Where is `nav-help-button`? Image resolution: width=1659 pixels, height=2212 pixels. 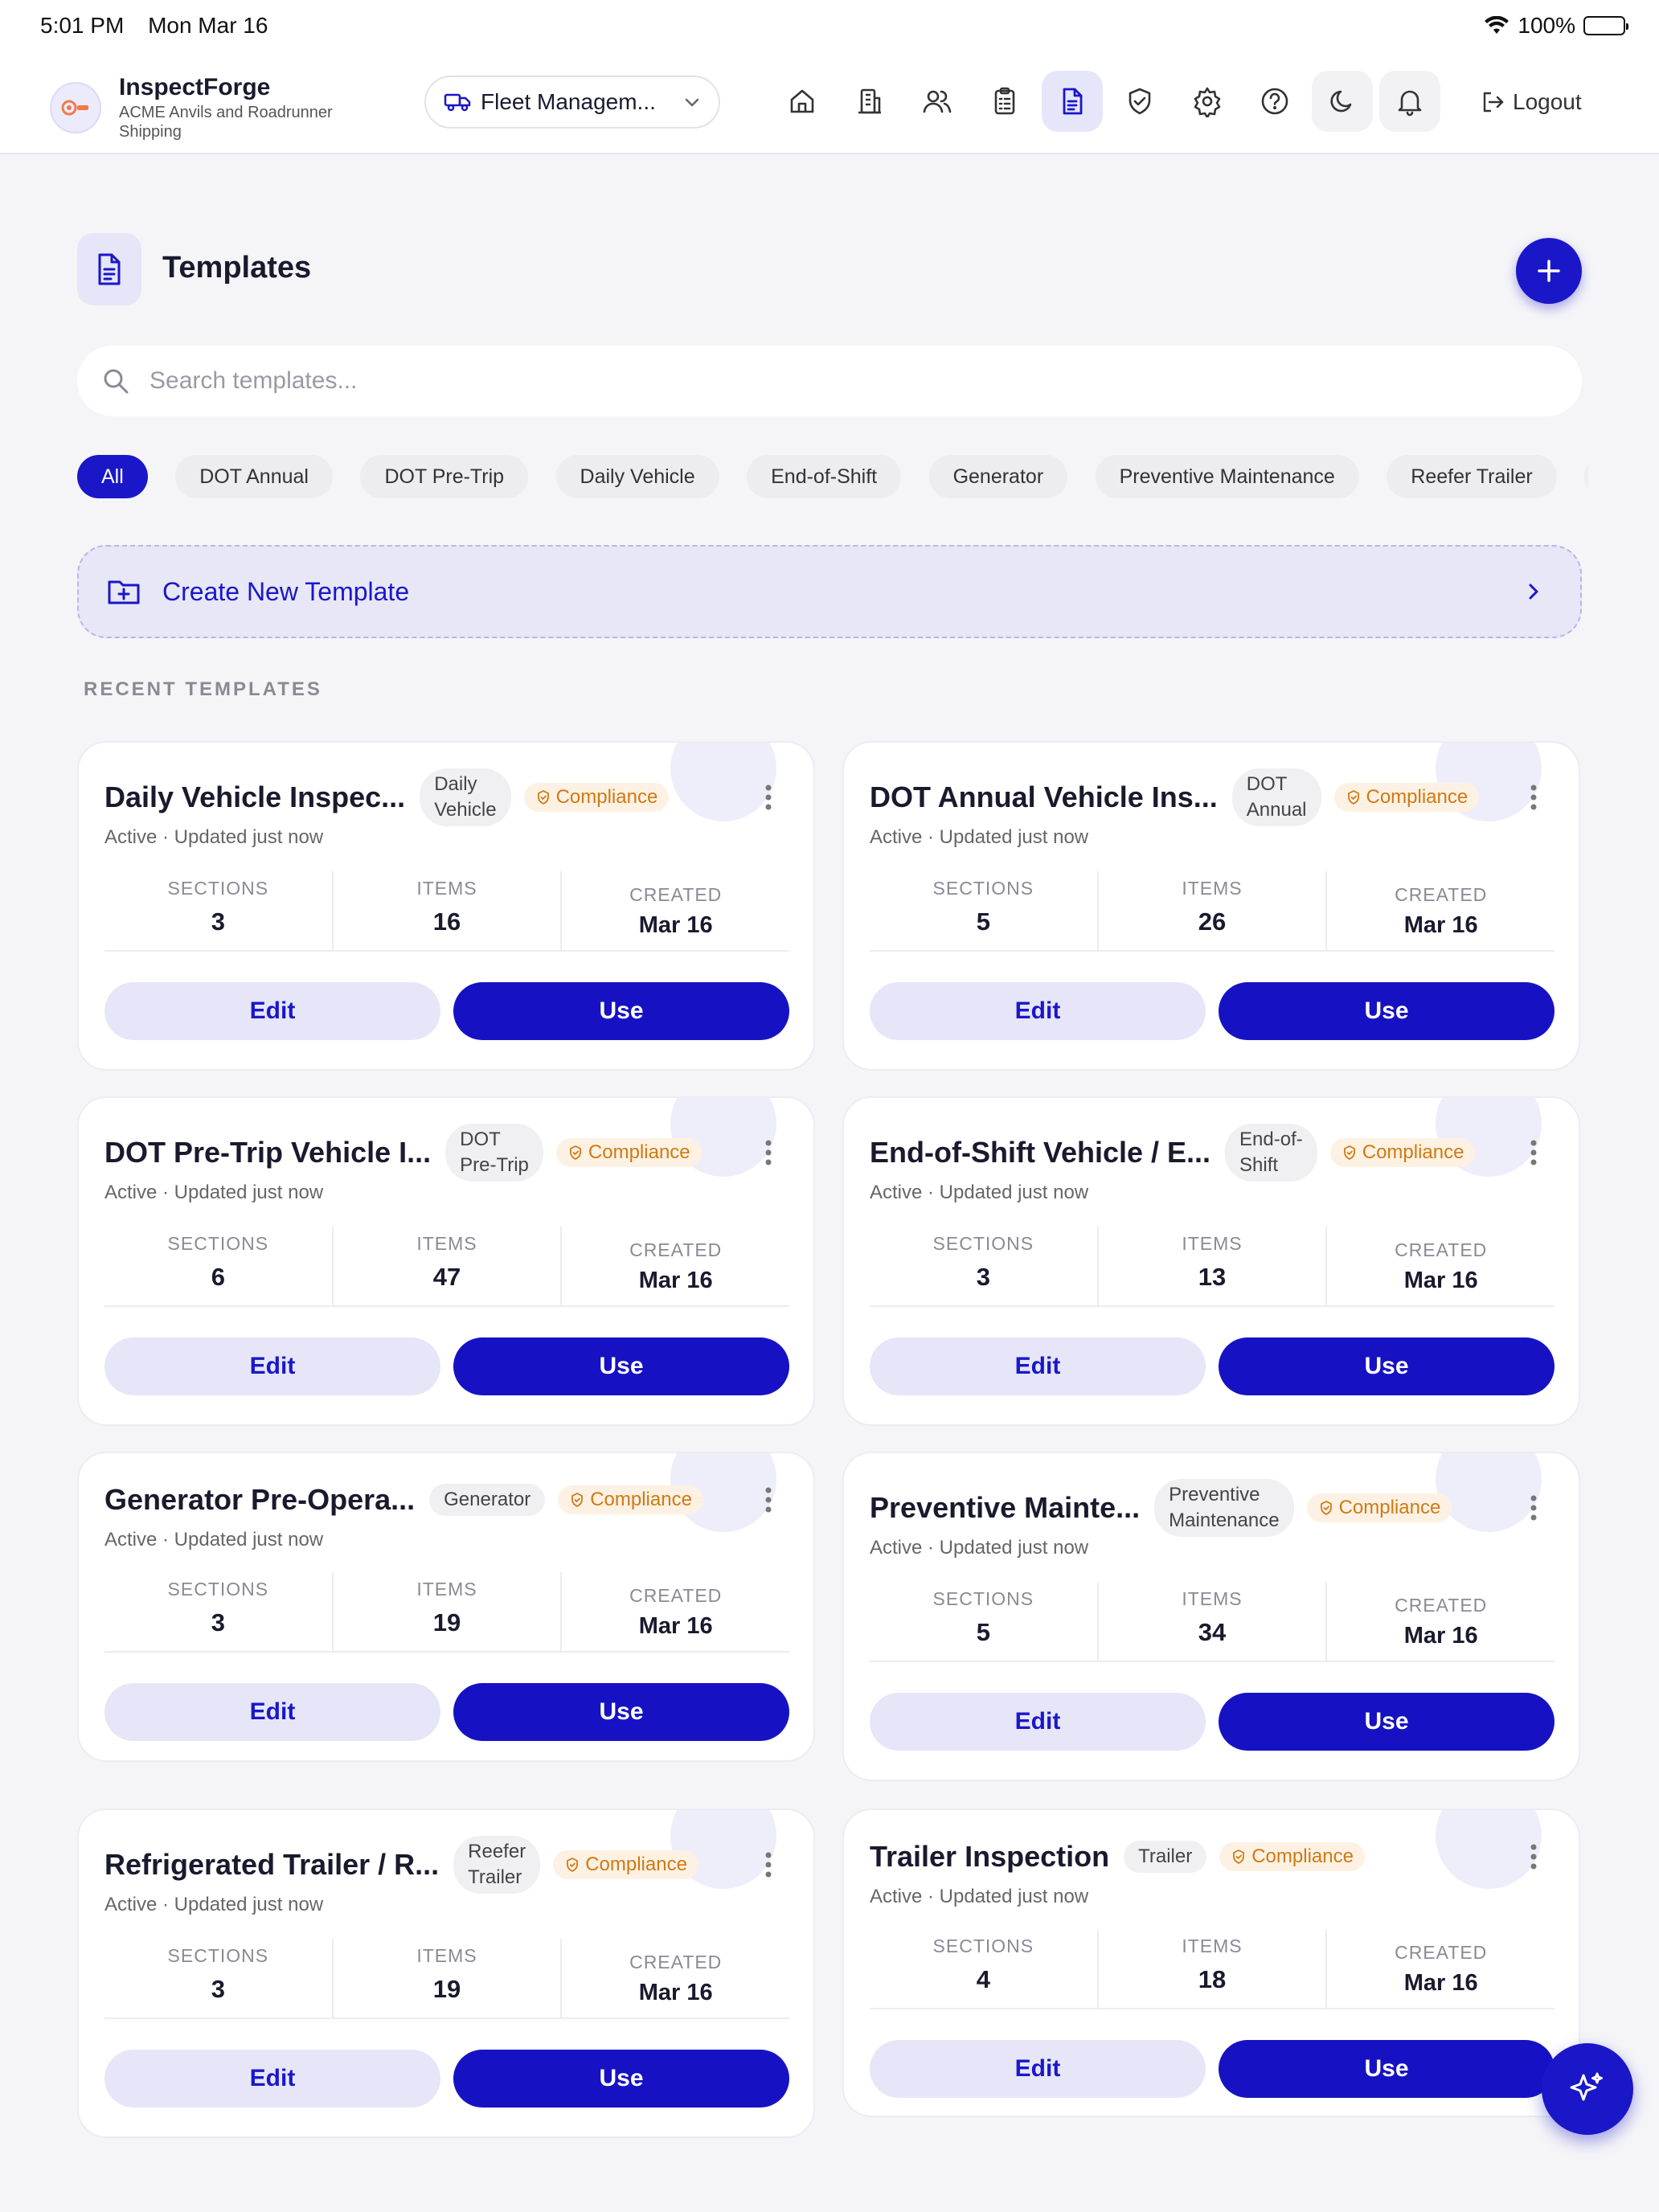 nav-help-button is located at coordinates (1274, 101).